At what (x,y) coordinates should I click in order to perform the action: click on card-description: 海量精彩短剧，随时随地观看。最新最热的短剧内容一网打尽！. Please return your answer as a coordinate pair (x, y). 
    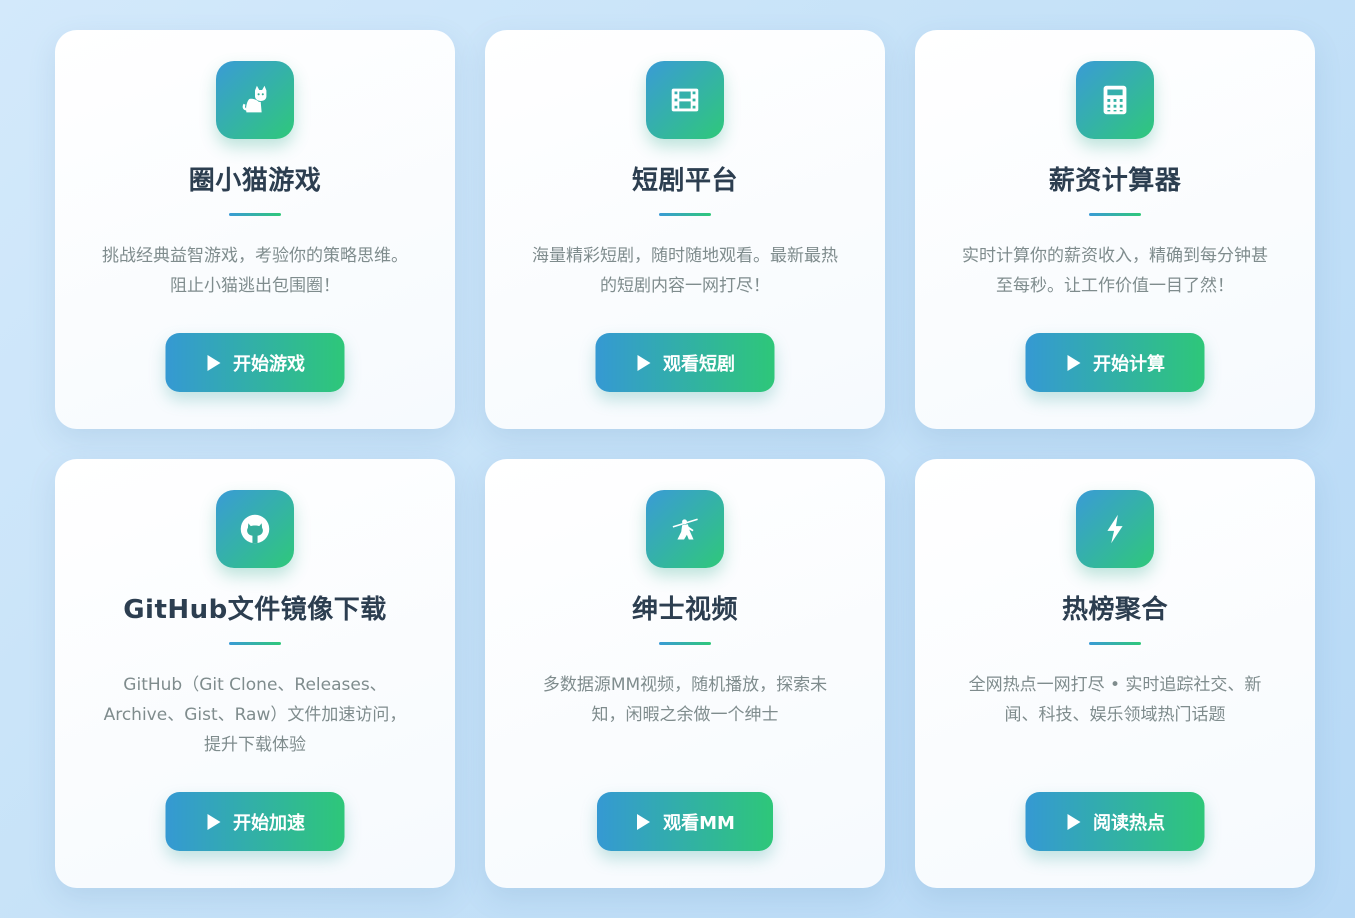
    Looking at the image, I should click on (685, 271).